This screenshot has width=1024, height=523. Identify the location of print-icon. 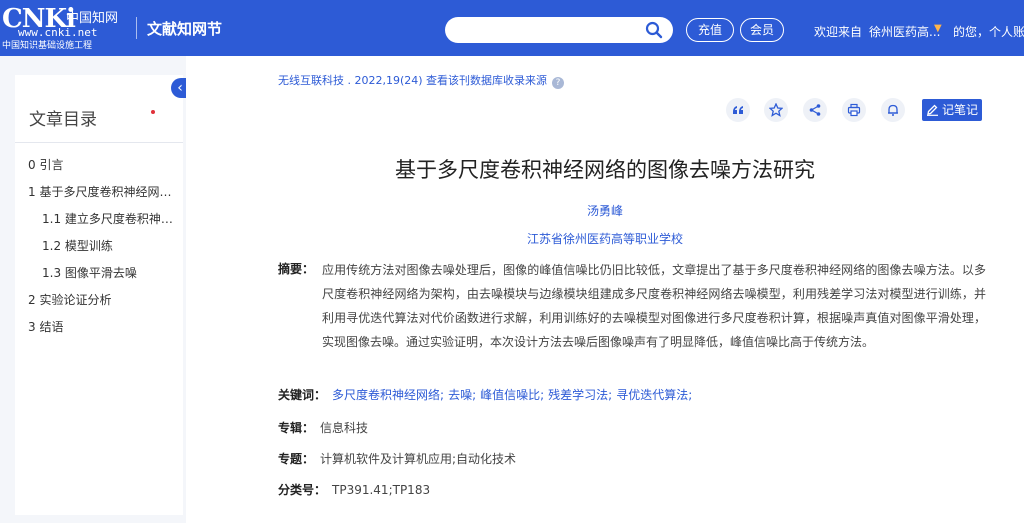
(854, 110).